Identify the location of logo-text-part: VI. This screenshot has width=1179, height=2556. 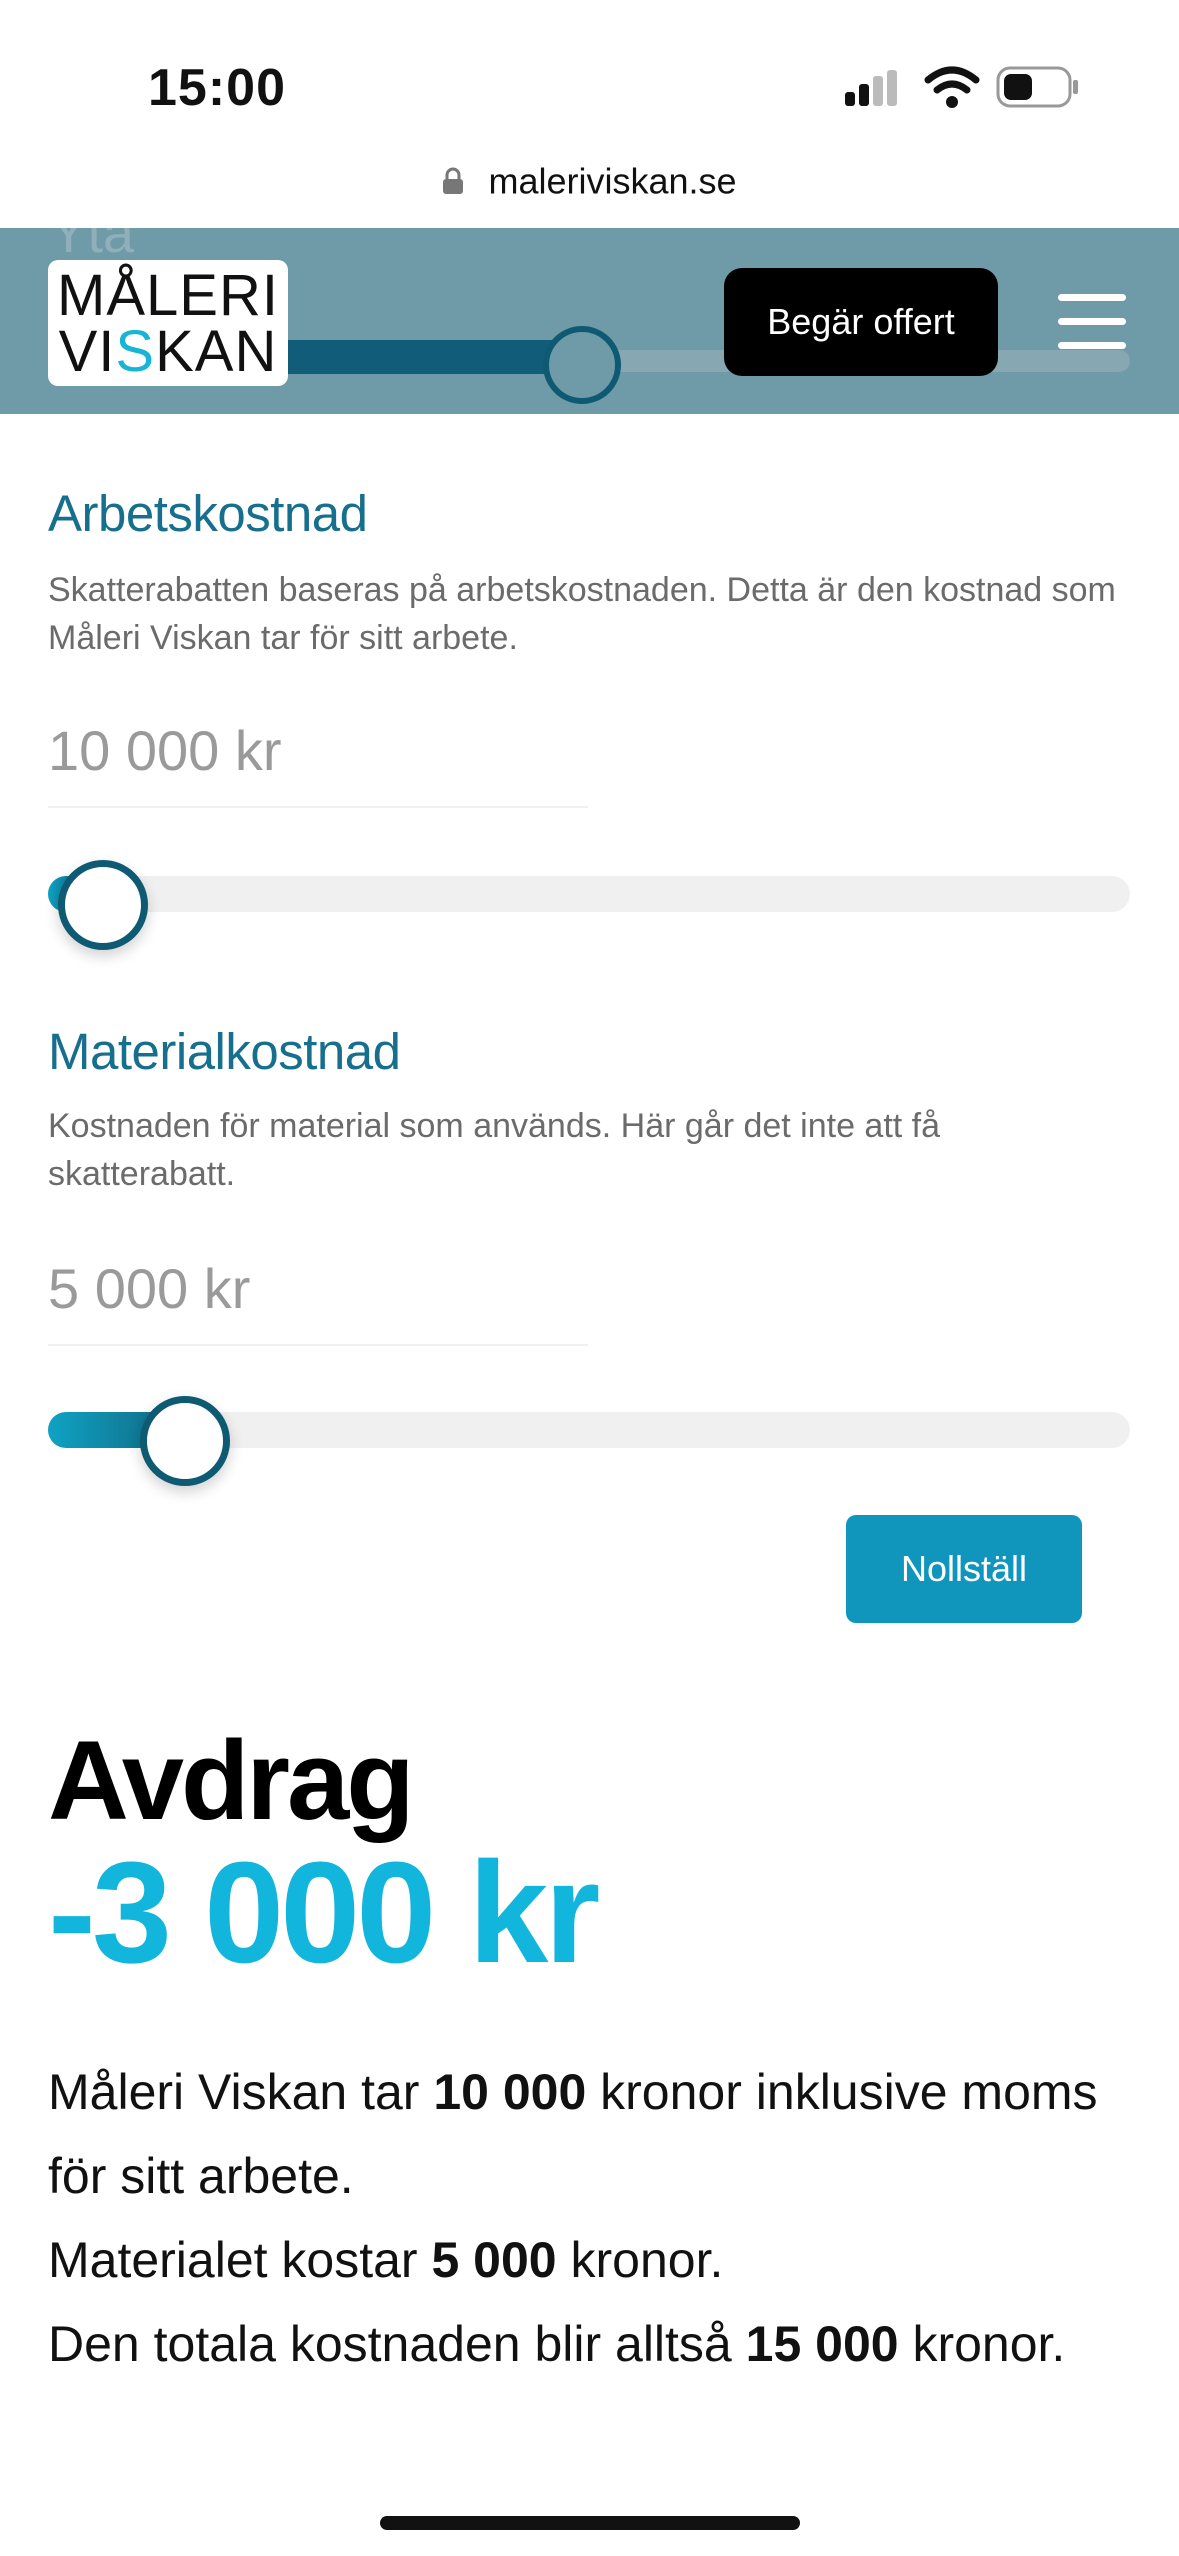
(87, 351).